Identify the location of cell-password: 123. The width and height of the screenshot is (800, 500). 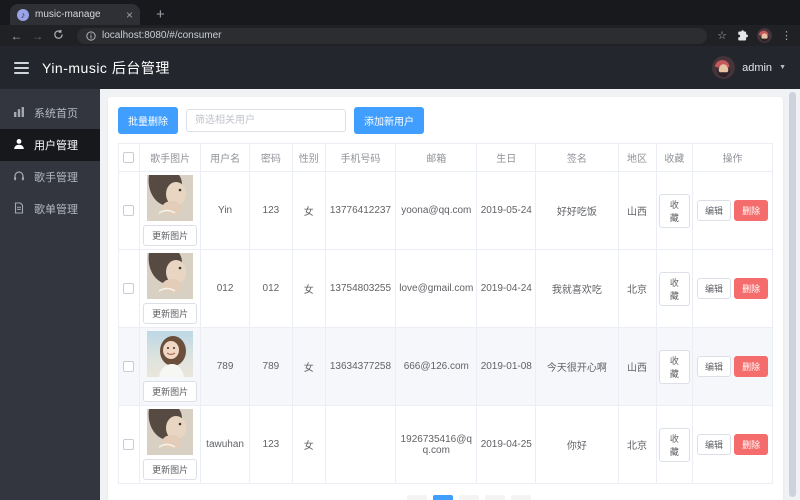
(270, 210).